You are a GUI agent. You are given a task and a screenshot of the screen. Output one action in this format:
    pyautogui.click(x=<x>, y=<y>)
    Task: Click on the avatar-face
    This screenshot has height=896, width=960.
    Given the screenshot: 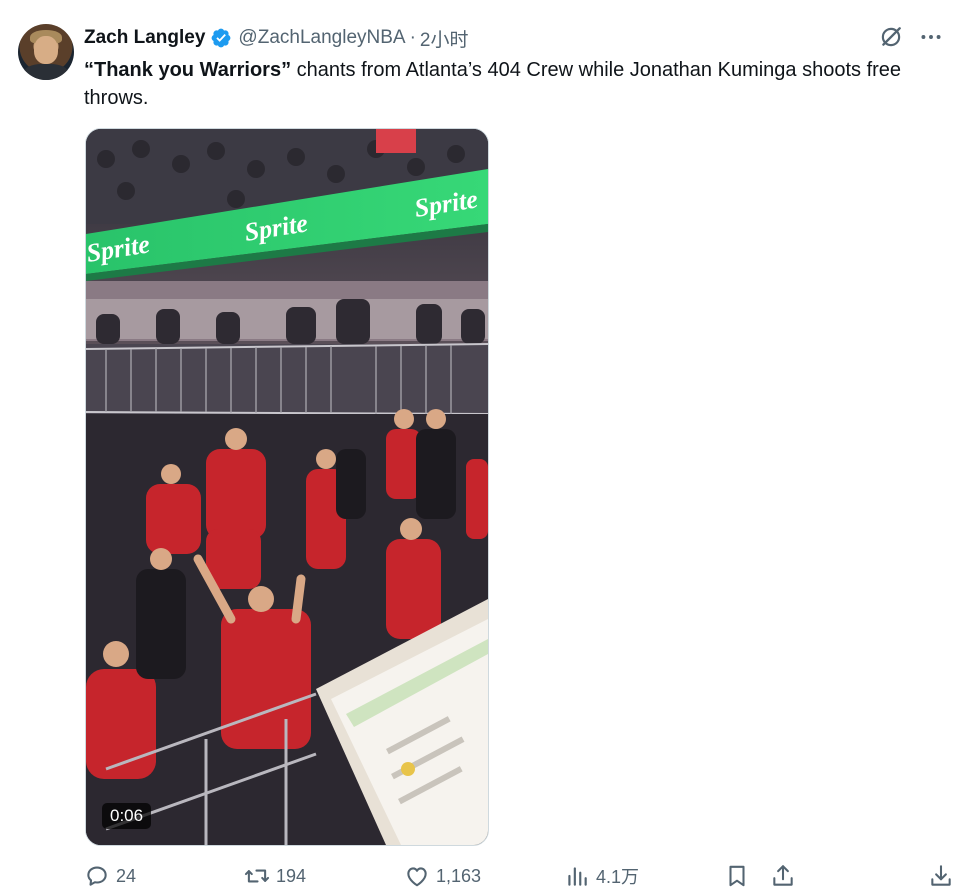 What is the action you would take?
    pyautogui.click(x=46, y=50)
    